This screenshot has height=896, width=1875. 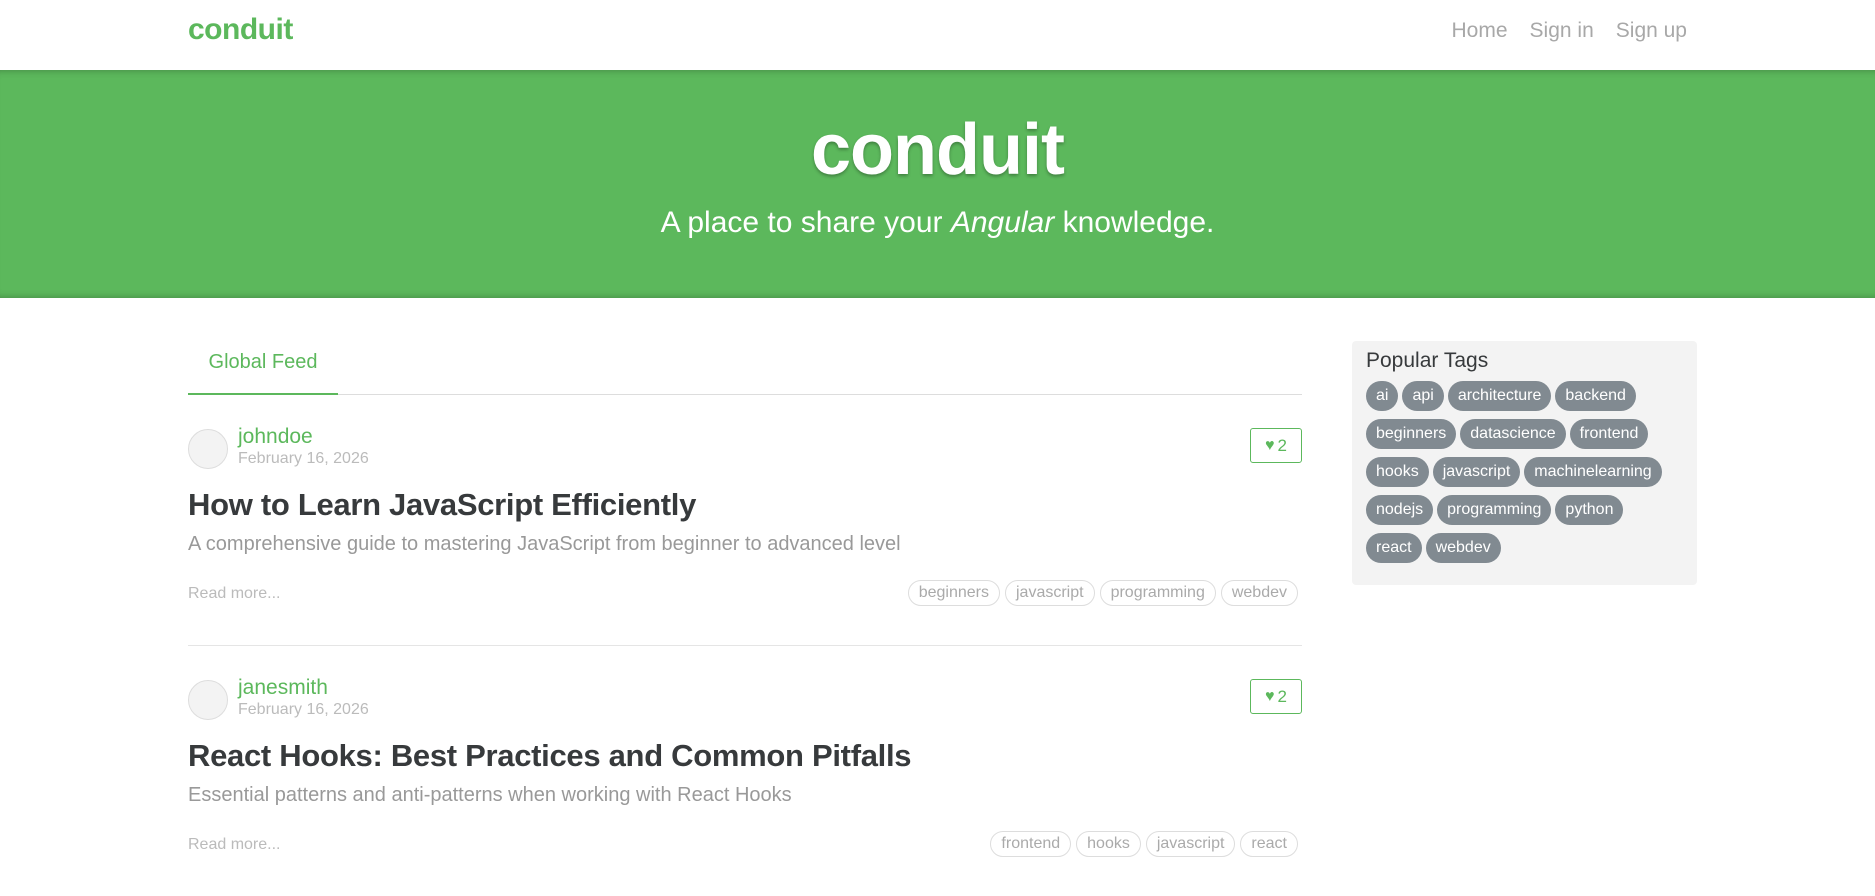 What do you see at coordinates (263, 367) in the screenshot?
I see `tab-global-feed: Global Feed` at bounding box center [263, 367].